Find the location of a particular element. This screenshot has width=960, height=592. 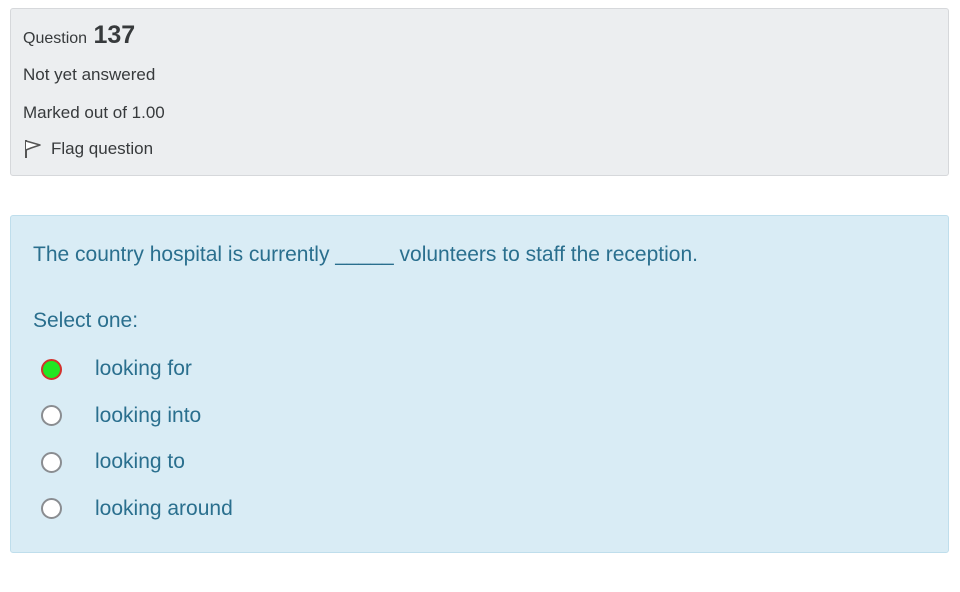

answer-label: looking to is located at coordinates (140, 462).